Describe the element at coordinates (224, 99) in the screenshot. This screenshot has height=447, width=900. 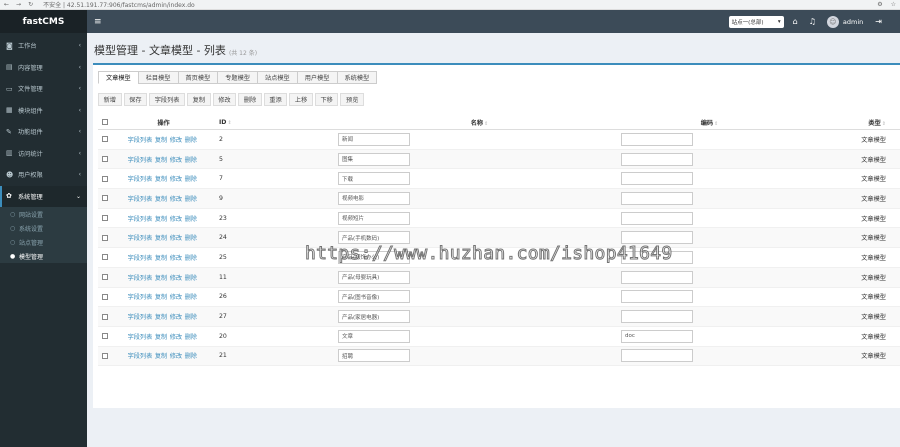
I see `toolbar-button: 修改` at that location.